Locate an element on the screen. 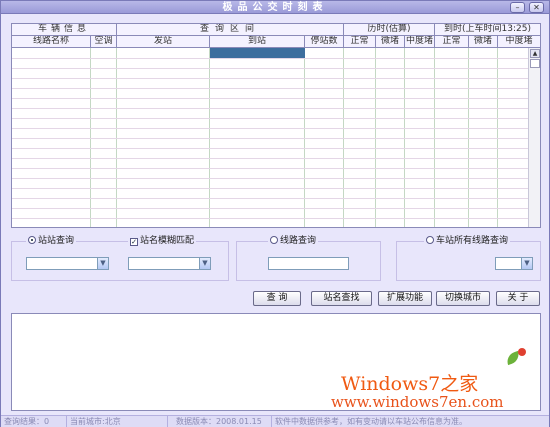 The height and width of the screenshot is (427, 550). scroll-up-button: ▲ is located at coordinates (535, 53).